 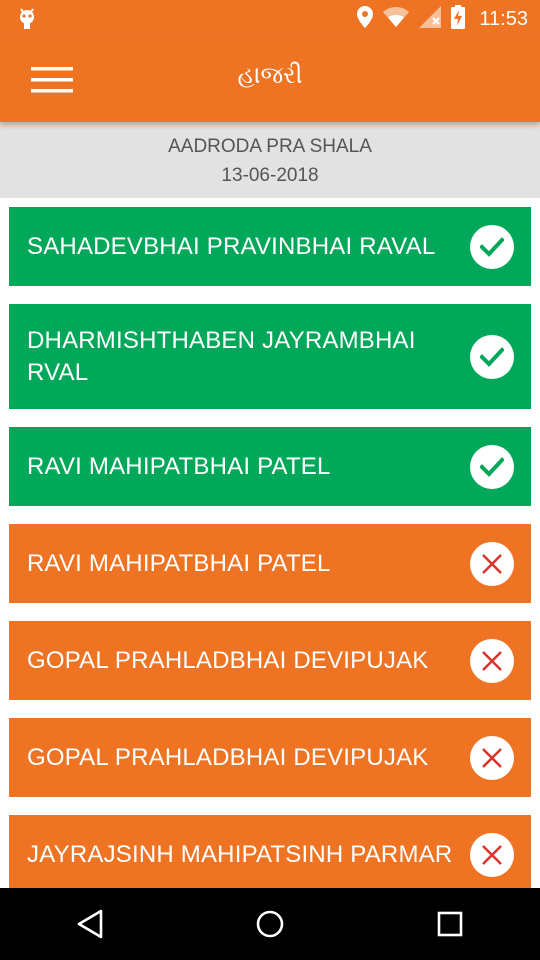 I want to click on battery-charging-icon, so click(x=458, y=19).